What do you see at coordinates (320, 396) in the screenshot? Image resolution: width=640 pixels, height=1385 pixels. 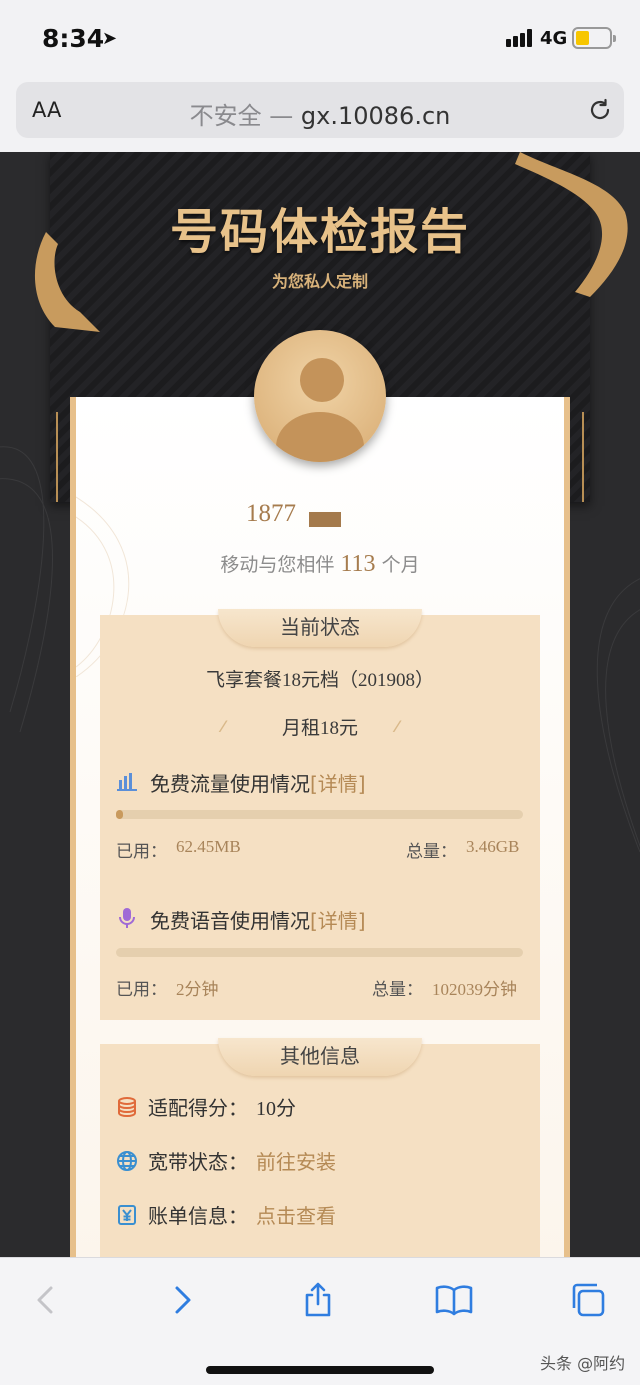 I see `avatar` at bounding box center [320, 396].